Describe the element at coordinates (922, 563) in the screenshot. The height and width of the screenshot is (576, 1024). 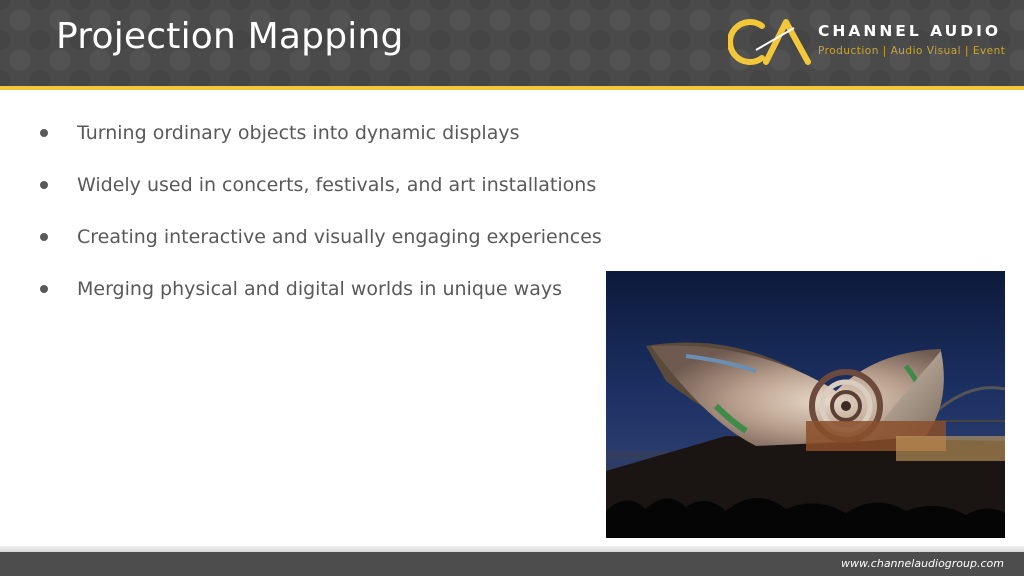
I see `footer-website-url: www.channelaudiogroup.com` at that location.